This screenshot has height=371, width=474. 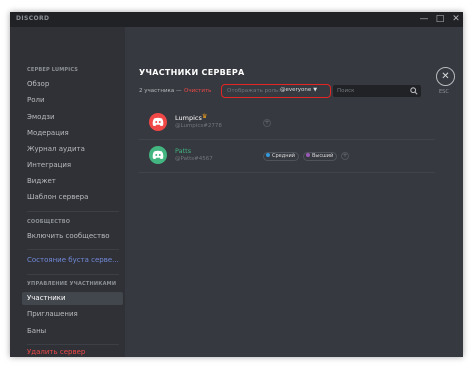 What do you see at coordinates (444, 92) in the screenshot?
I see `esc-label: ESC` at bounding box center [444, 92].